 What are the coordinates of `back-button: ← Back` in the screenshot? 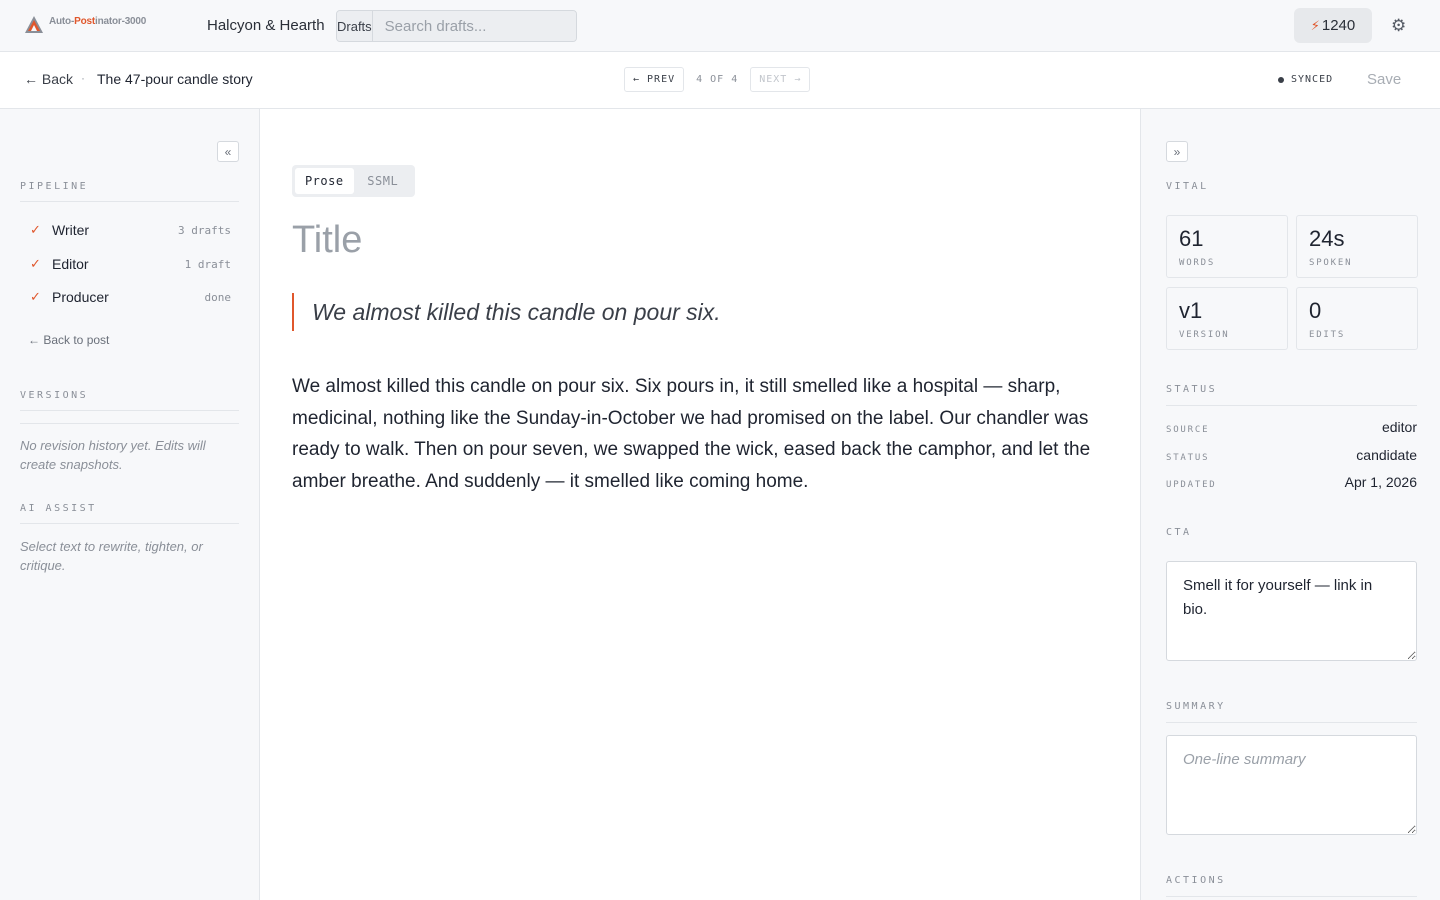 It's located at (48, 79).